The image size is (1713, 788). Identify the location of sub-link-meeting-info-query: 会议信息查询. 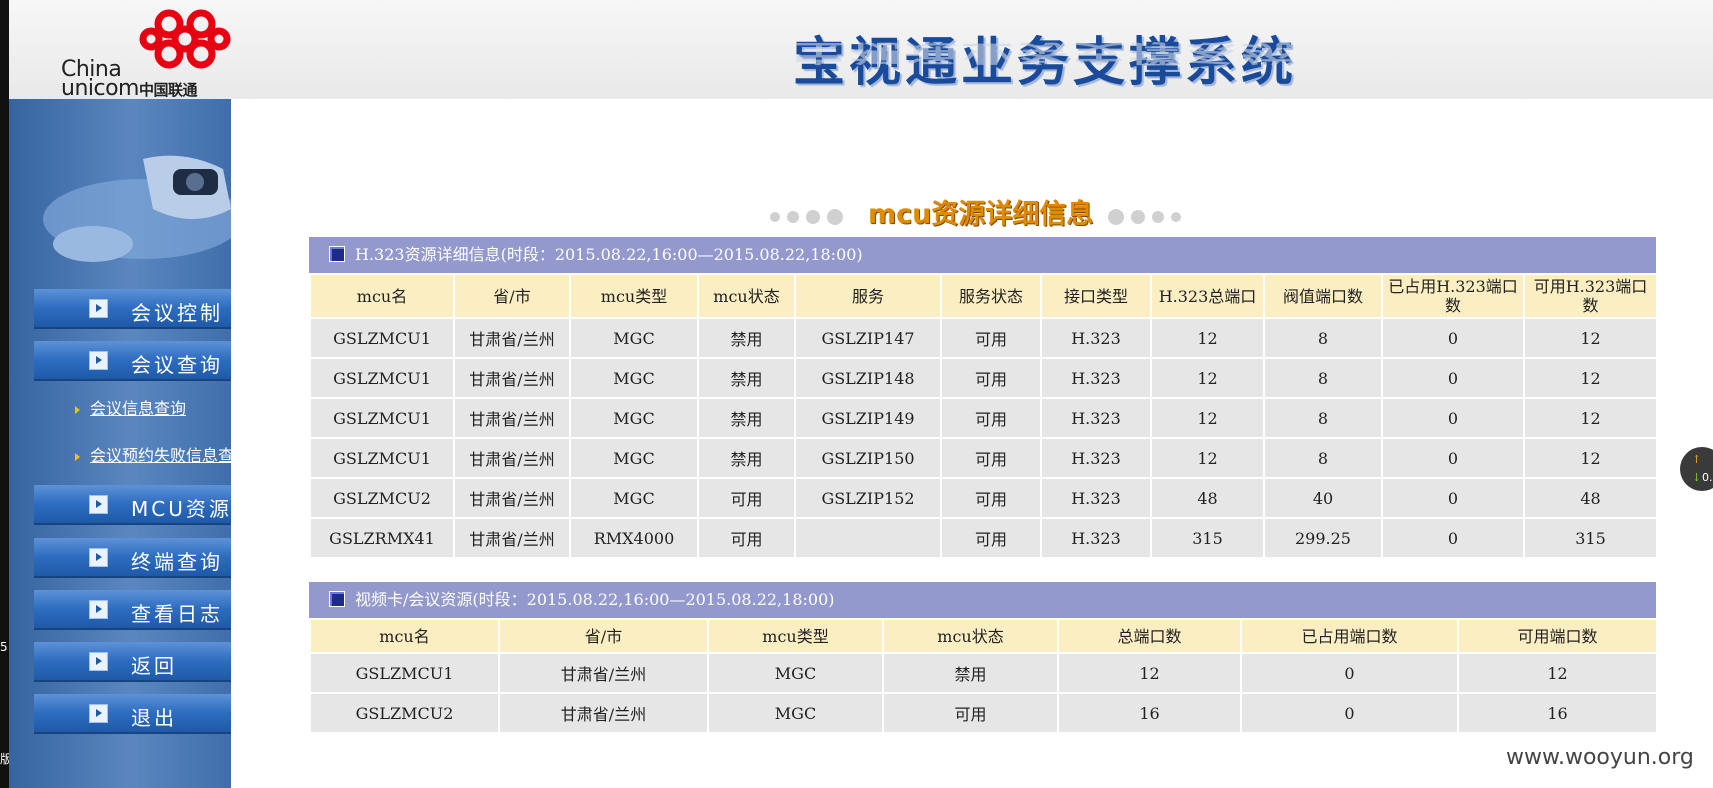
(130, 407).